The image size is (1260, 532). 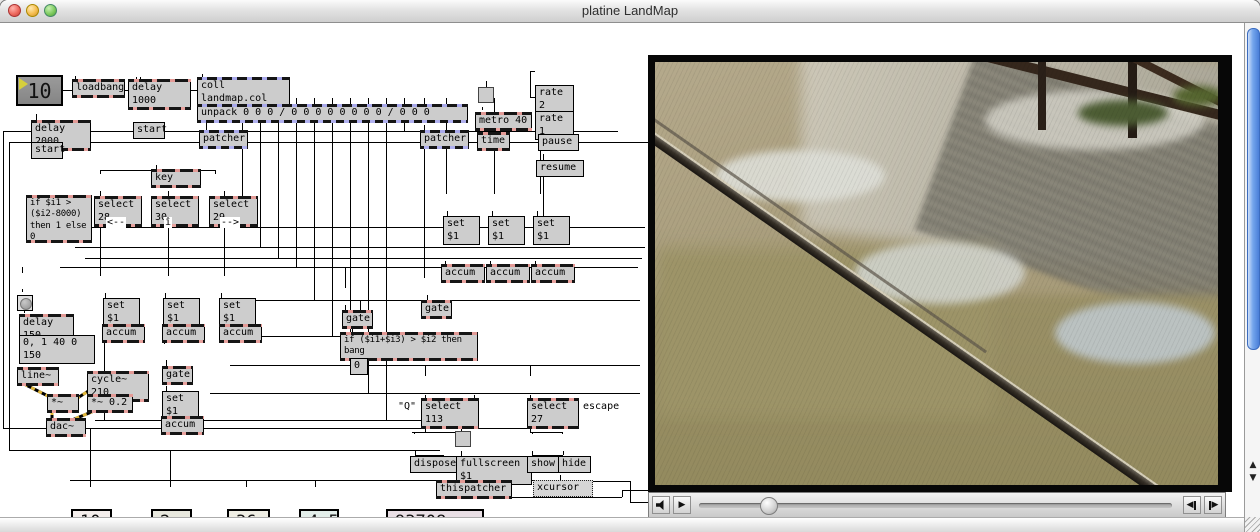 I want to click on number-box-frm: 4.5, so click(x=319, y=513).